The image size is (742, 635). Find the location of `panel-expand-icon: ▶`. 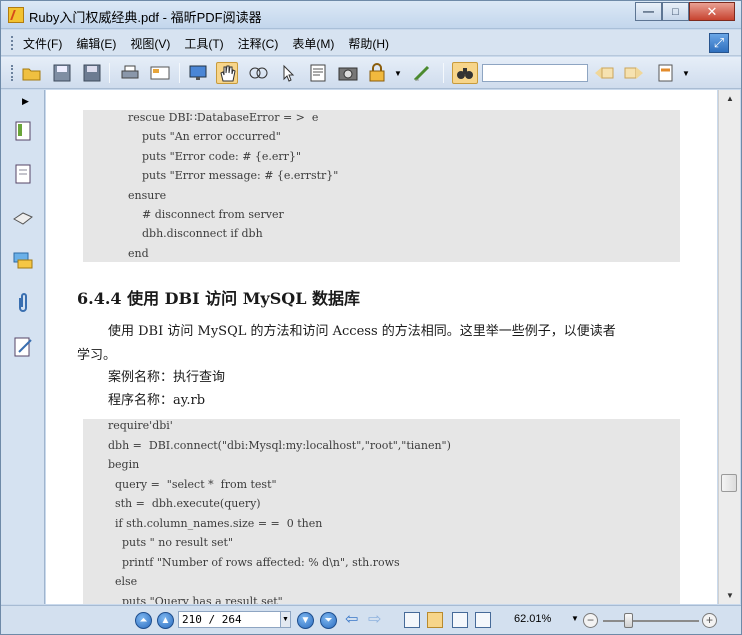

panel-expand-icon: ▶ is located at coordinates (25, 101).